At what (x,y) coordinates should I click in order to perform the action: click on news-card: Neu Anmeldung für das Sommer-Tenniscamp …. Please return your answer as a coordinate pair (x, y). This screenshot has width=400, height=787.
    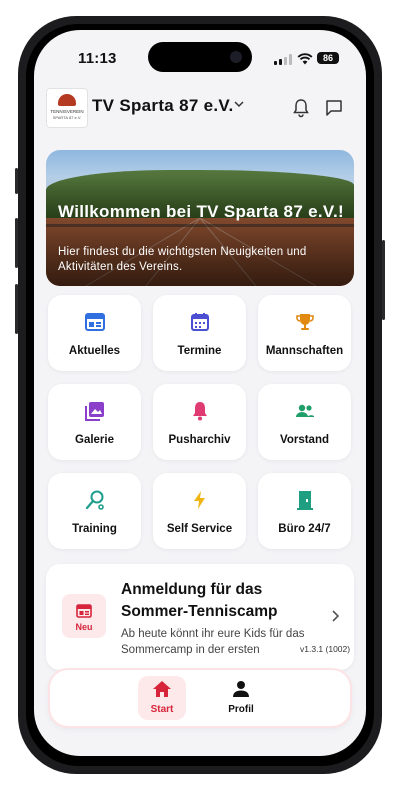
    Looking at the image, I should click on (200, 617).